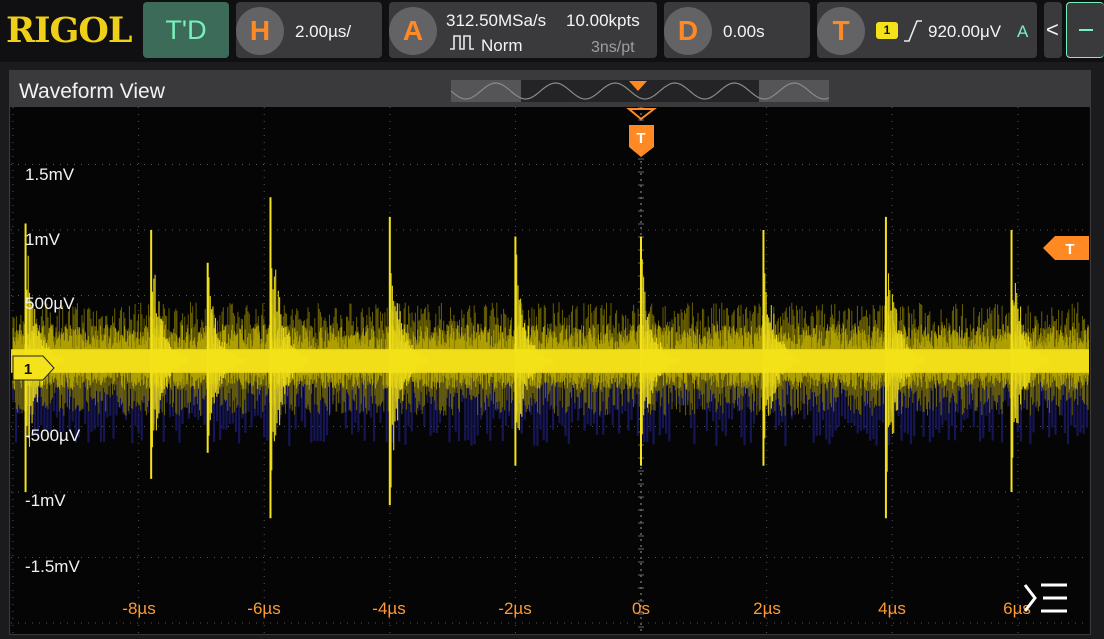 The height and width of the screenshot is (639, 1104). Describe the element at coordinates (389, 608) in the screenshot. I see `x-label-neg4us: -4µs` at that location.